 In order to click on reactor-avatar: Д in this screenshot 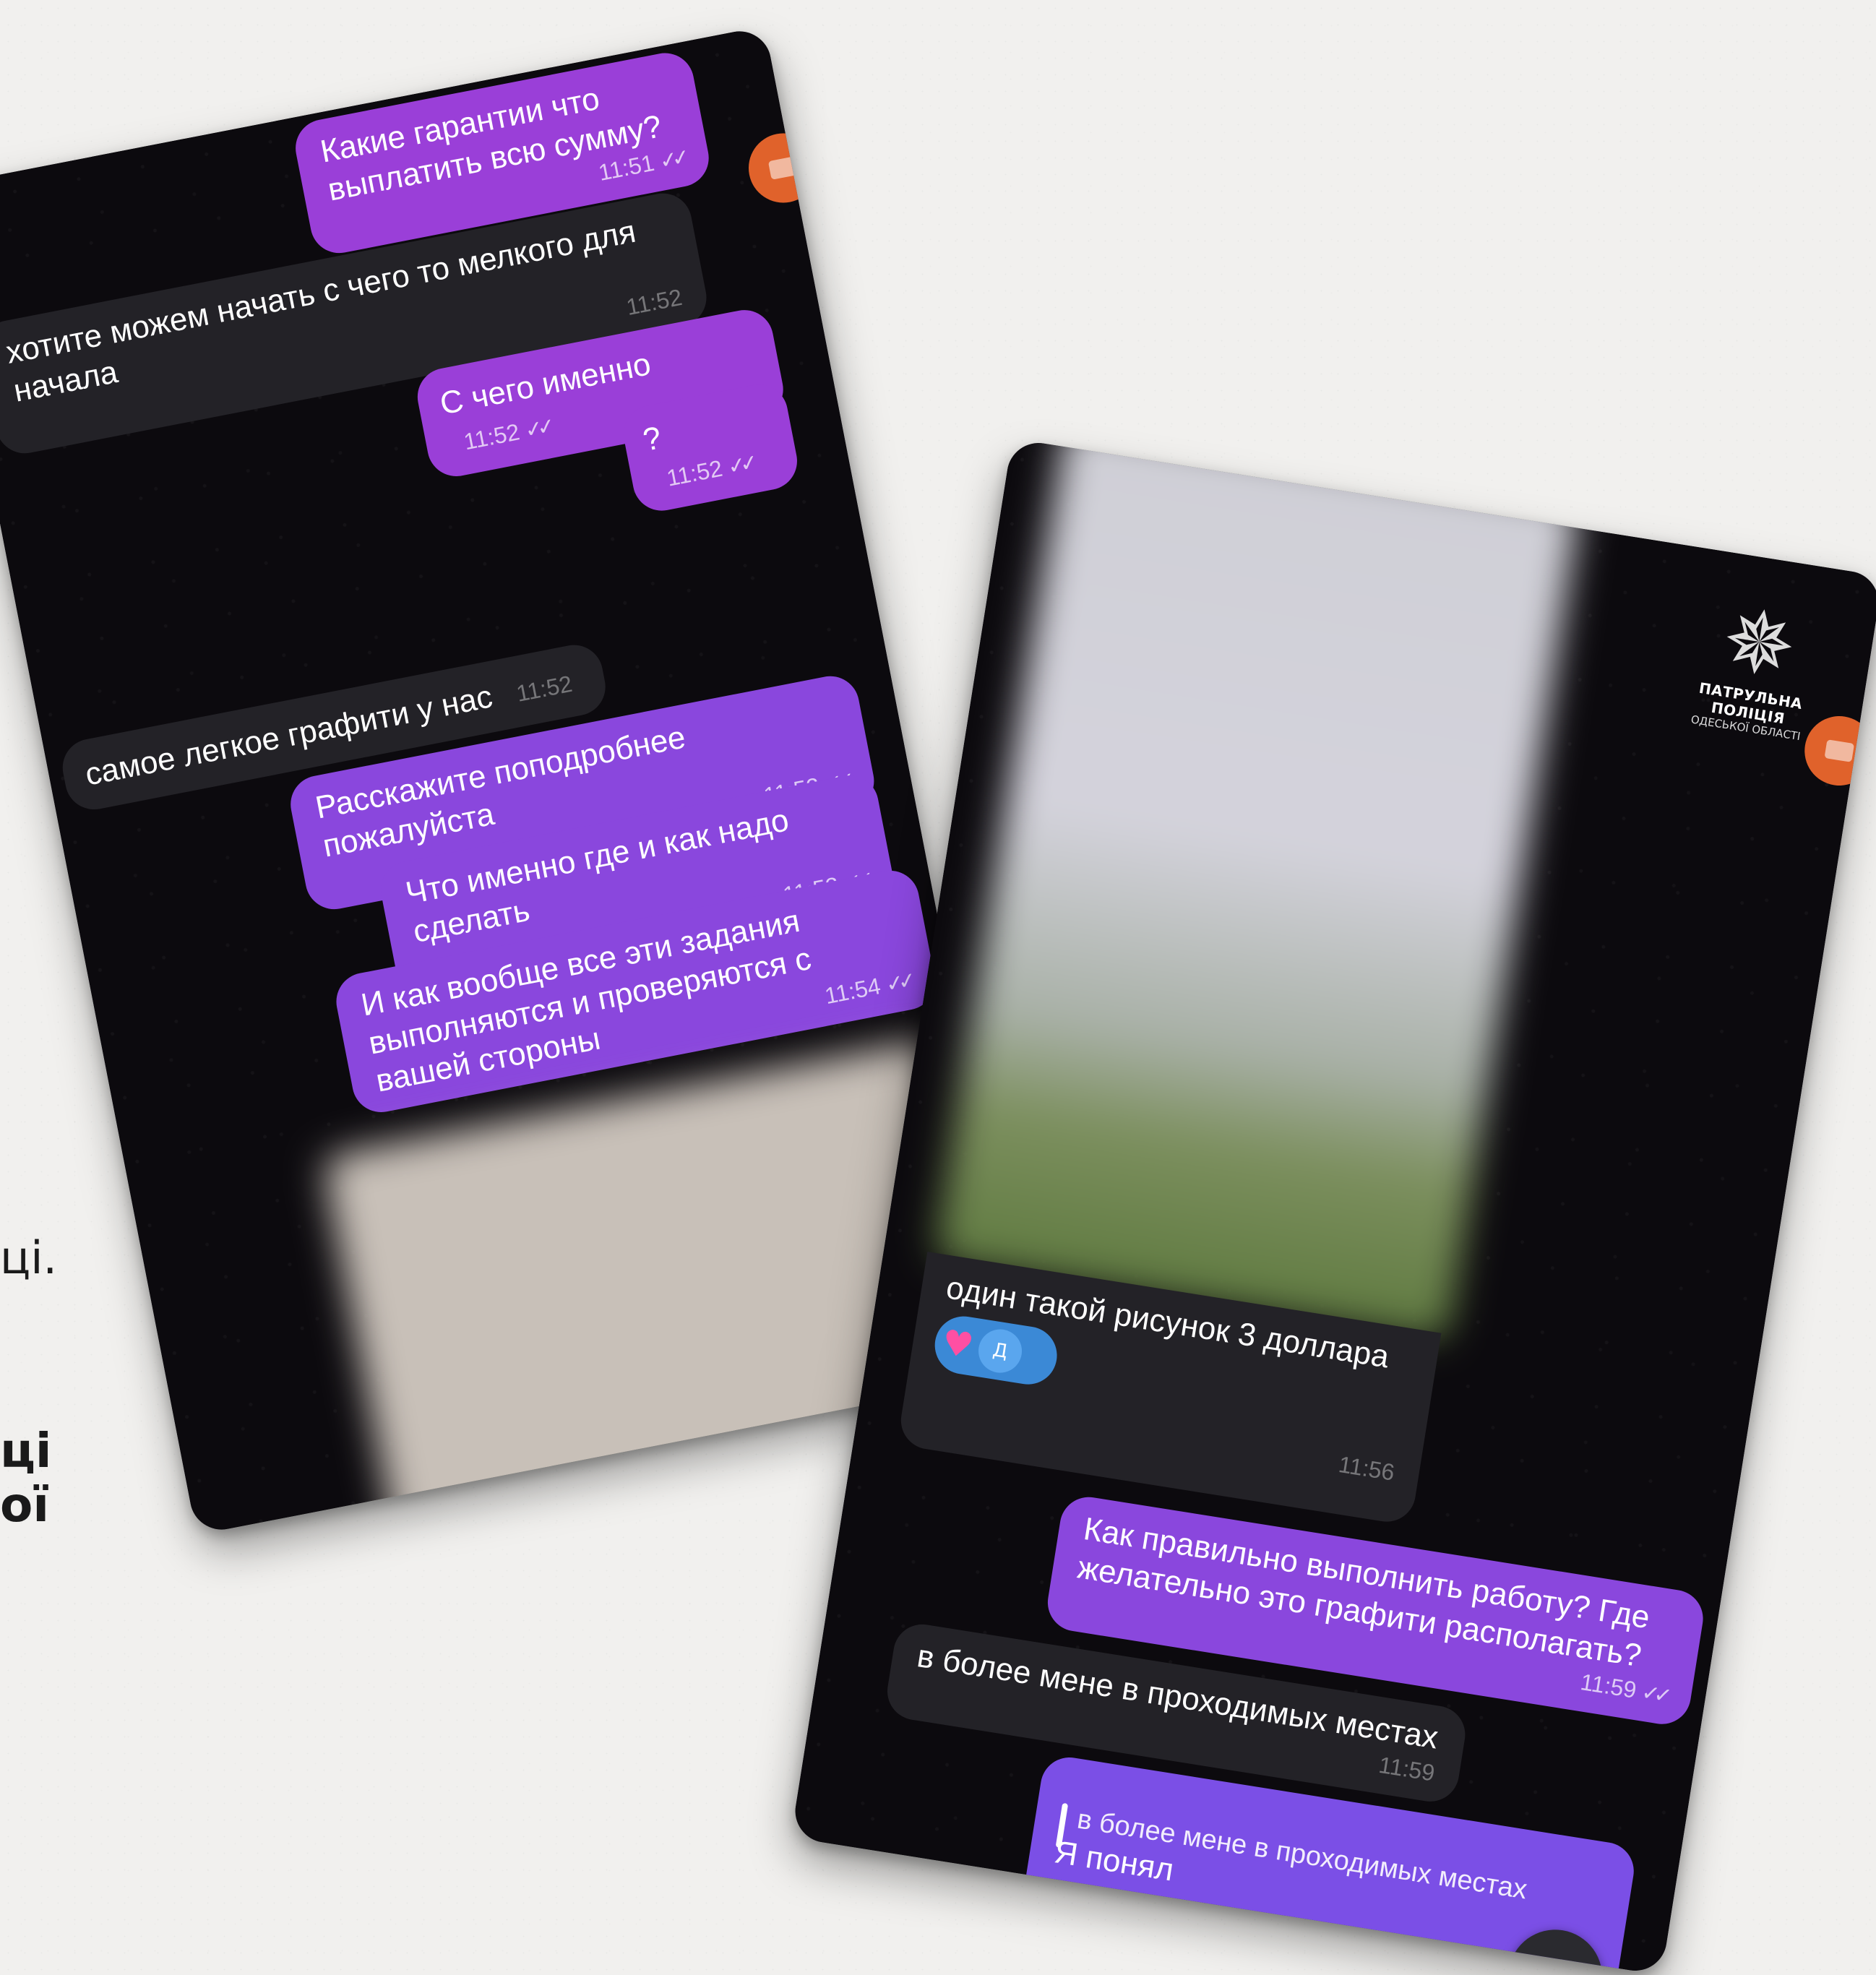, I will do `click(1000, 1351)`.